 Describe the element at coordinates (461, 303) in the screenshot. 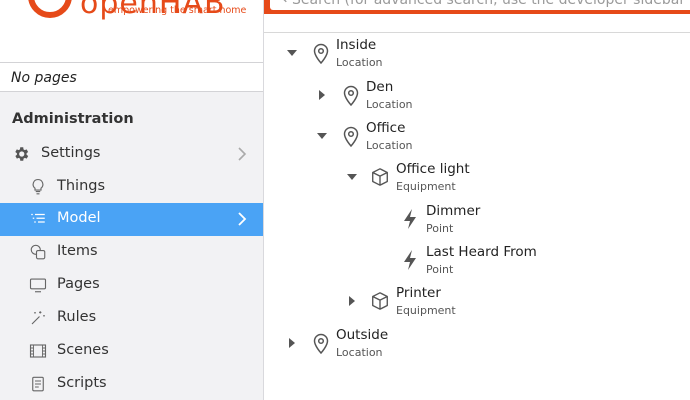

I see `tree-node-printer: Printer Equipment` at that location.